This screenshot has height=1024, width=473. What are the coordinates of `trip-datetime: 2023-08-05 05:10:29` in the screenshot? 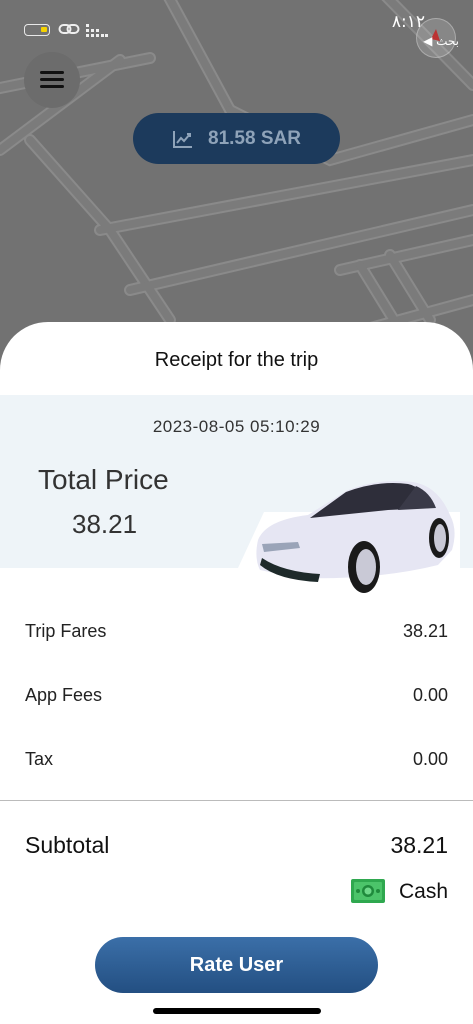 It's located at (236, 426).